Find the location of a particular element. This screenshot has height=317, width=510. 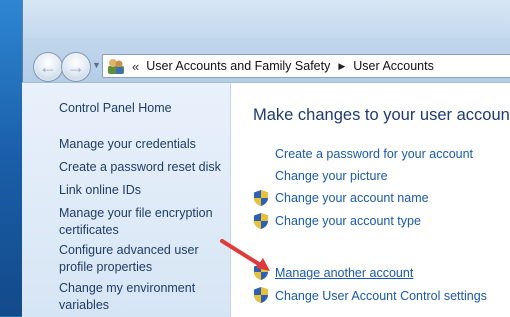

window-titlebar is located at coordinates (266, 19).